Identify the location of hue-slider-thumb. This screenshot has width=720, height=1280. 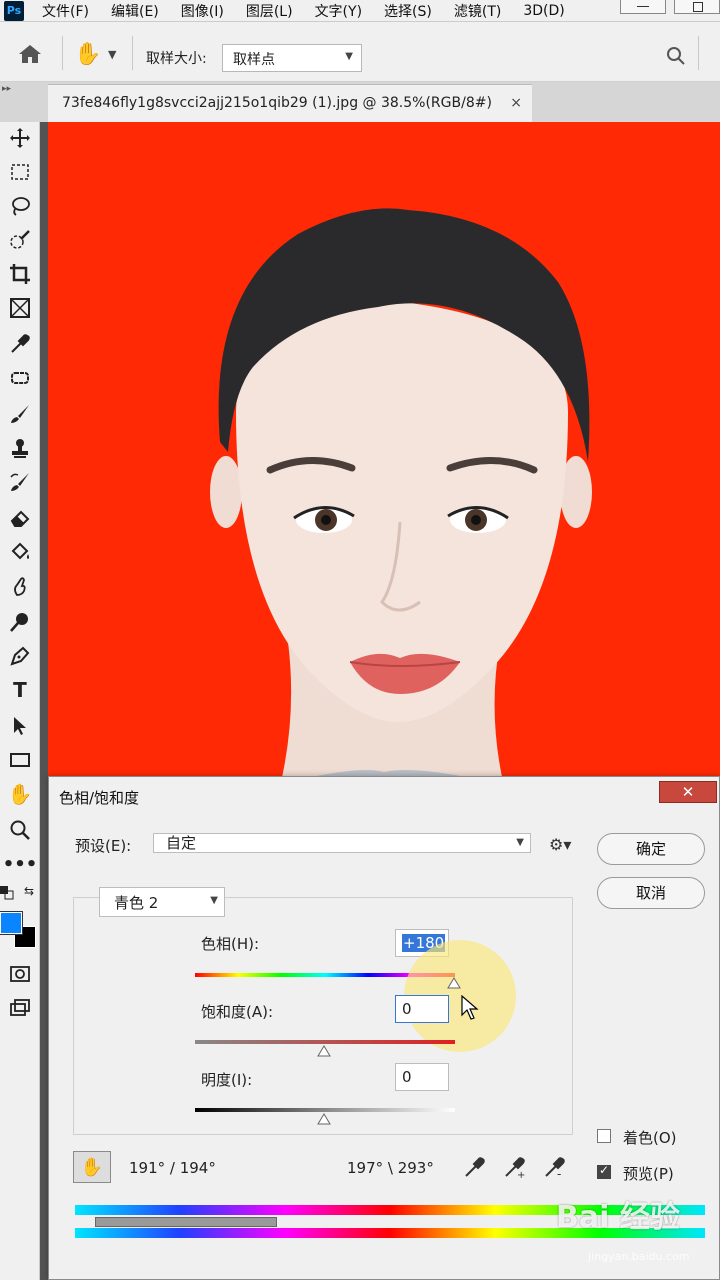
(454, 983).